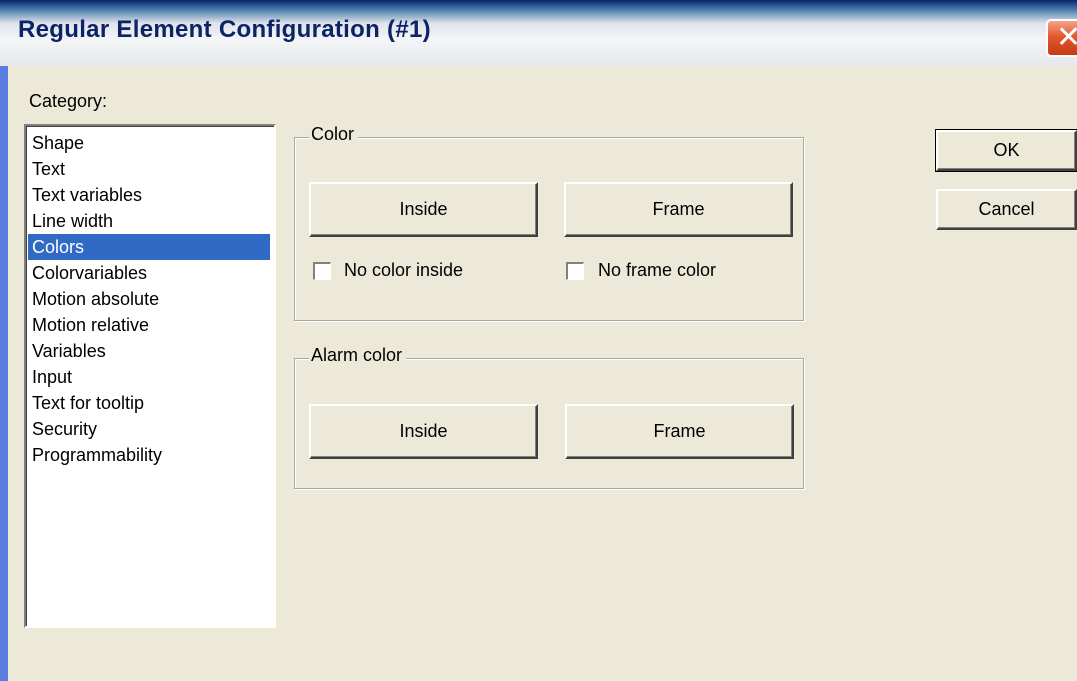 Image resolution: width=1077 pixels, height=681 pixels. I want to click on no-frame-color-label: No frame color, so click(657, 270).